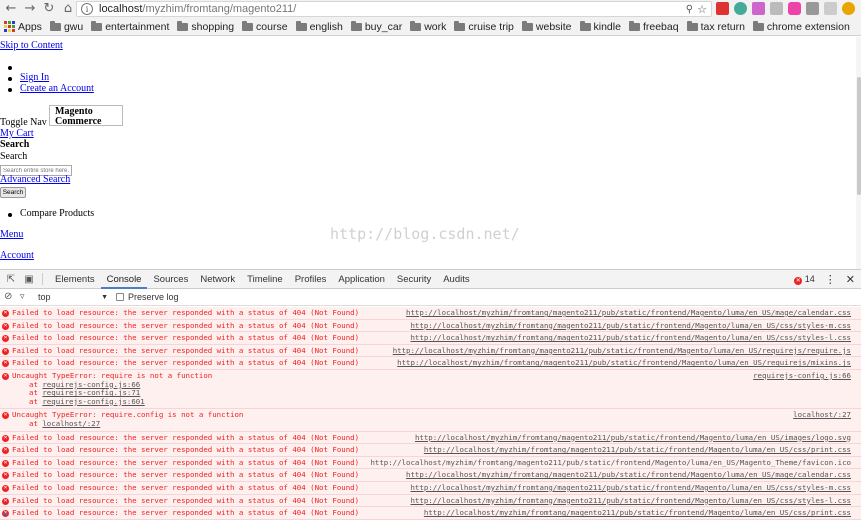 The height and width of the screenshot is (526, 861). I want to click on tab-audits: Audits, so click(456, 279).